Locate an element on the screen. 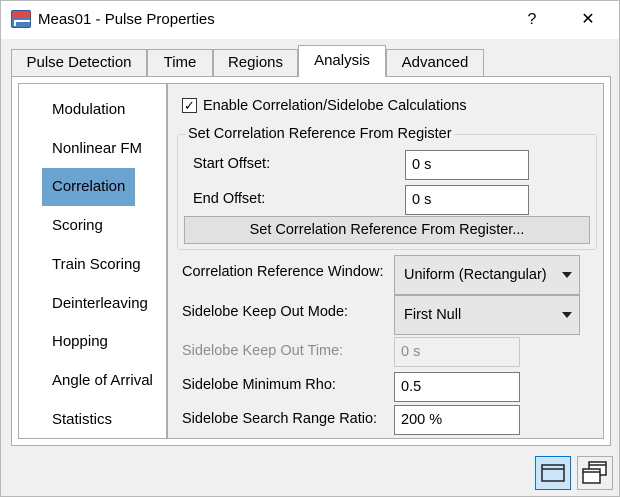 The width and height of the screenshot is (620, 497). title-bar: Meas01 - Pulse Properties ? ✕ is located at coordinates (310, 20).